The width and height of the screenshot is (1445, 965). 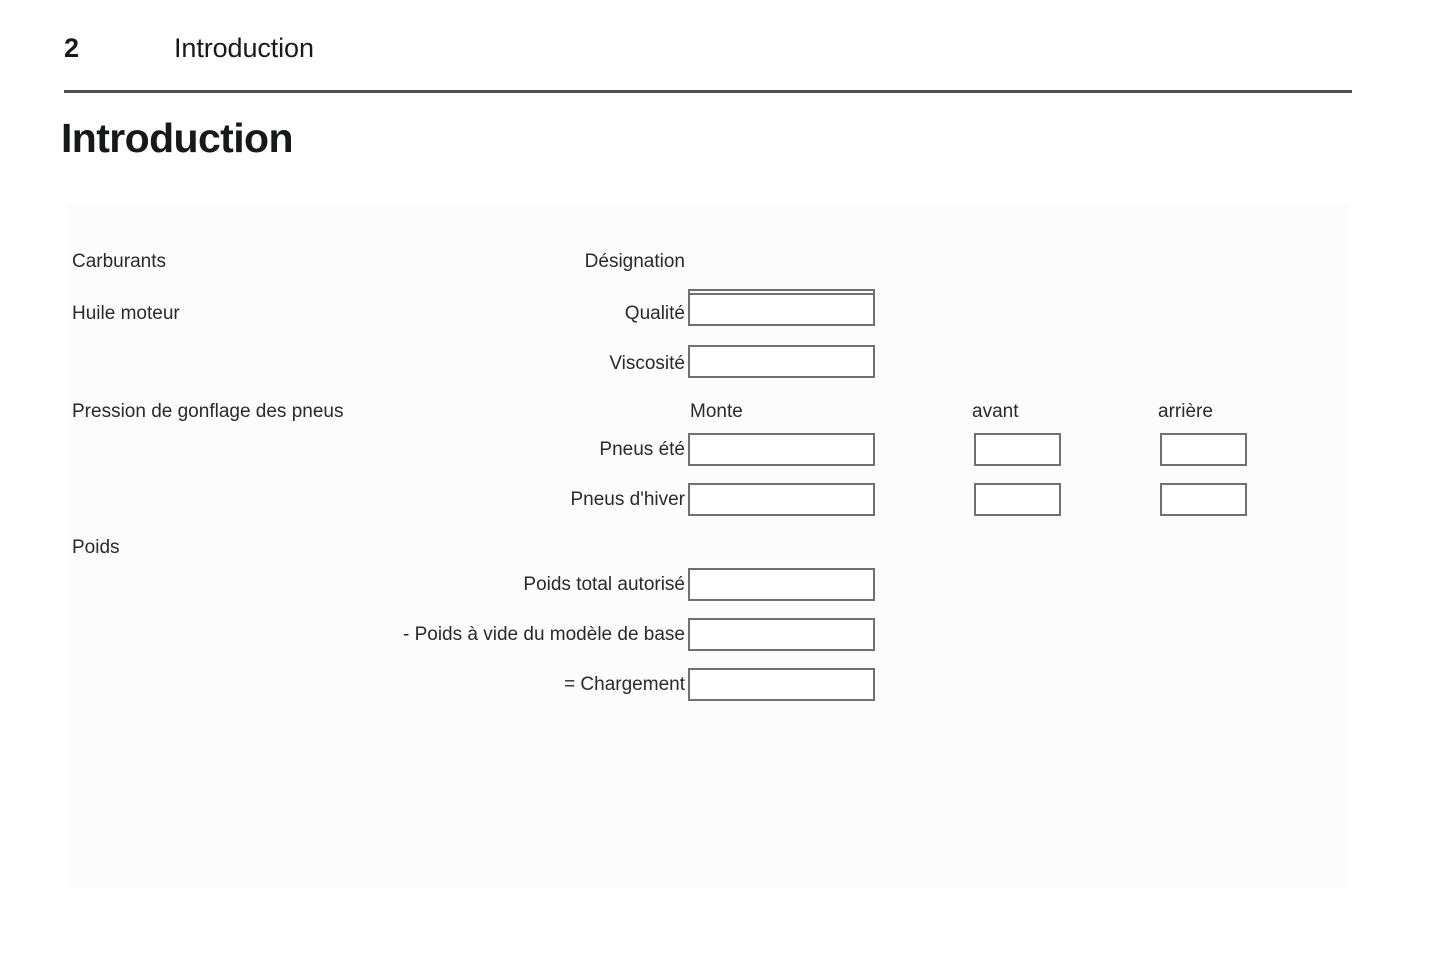 I want to click on input-pneus-hiver-monte, so click(x=781, y=499).